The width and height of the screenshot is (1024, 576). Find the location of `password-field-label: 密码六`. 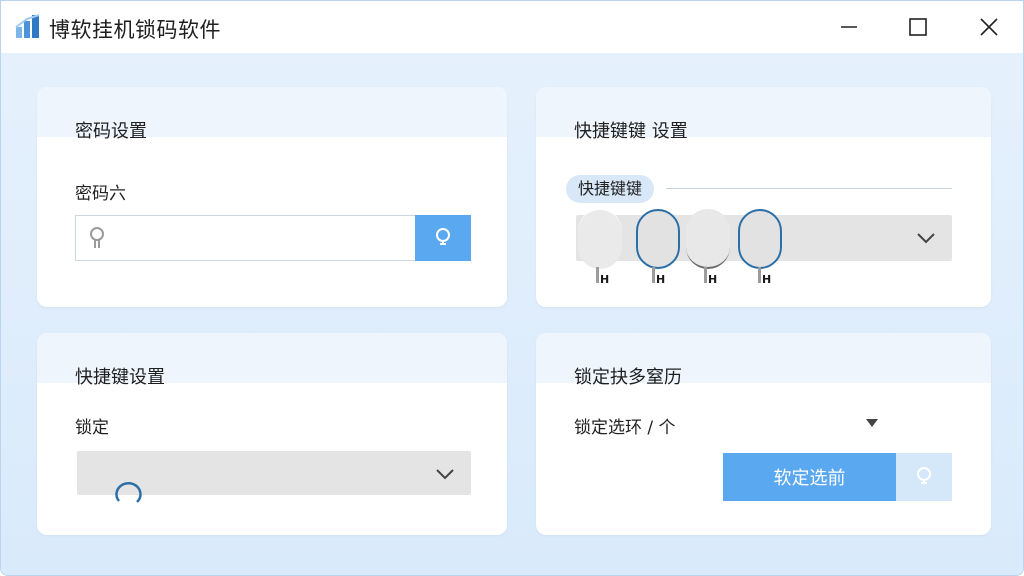

password-field-label: 密码六 is located at coordinates (100, 194).